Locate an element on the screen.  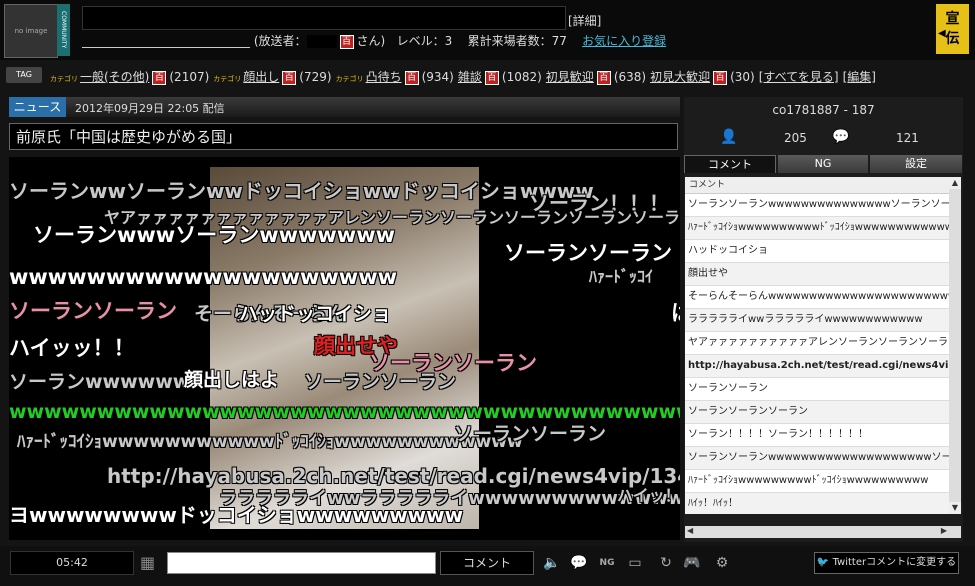
comment-list-header: コメント is located at coordinates (817, 185).